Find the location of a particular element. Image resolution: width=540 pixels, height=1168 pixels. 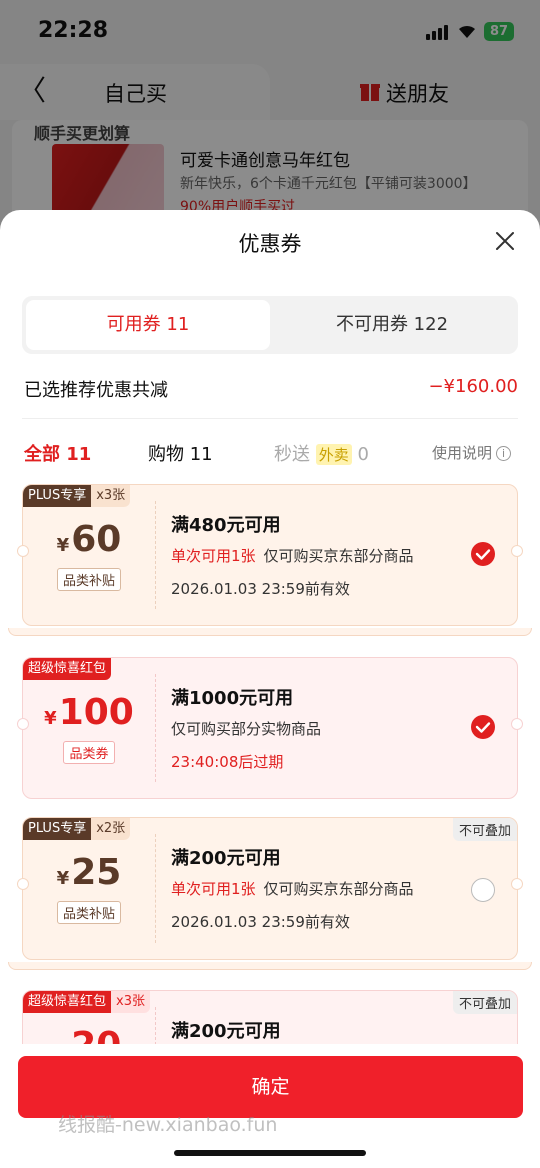

discount-summary-label: 已选推荐优惠共减 is located at coordinates (96, 390).